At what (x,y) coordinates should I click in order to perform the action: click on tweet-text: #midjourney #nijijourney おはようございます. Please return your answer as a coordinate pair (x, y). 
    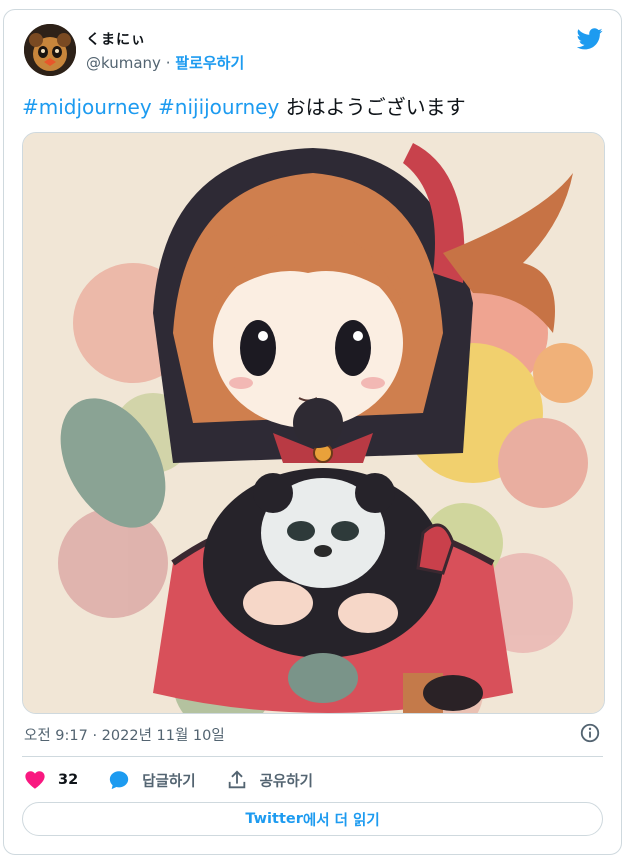
    Looking at the image, I should click on (244, 105).